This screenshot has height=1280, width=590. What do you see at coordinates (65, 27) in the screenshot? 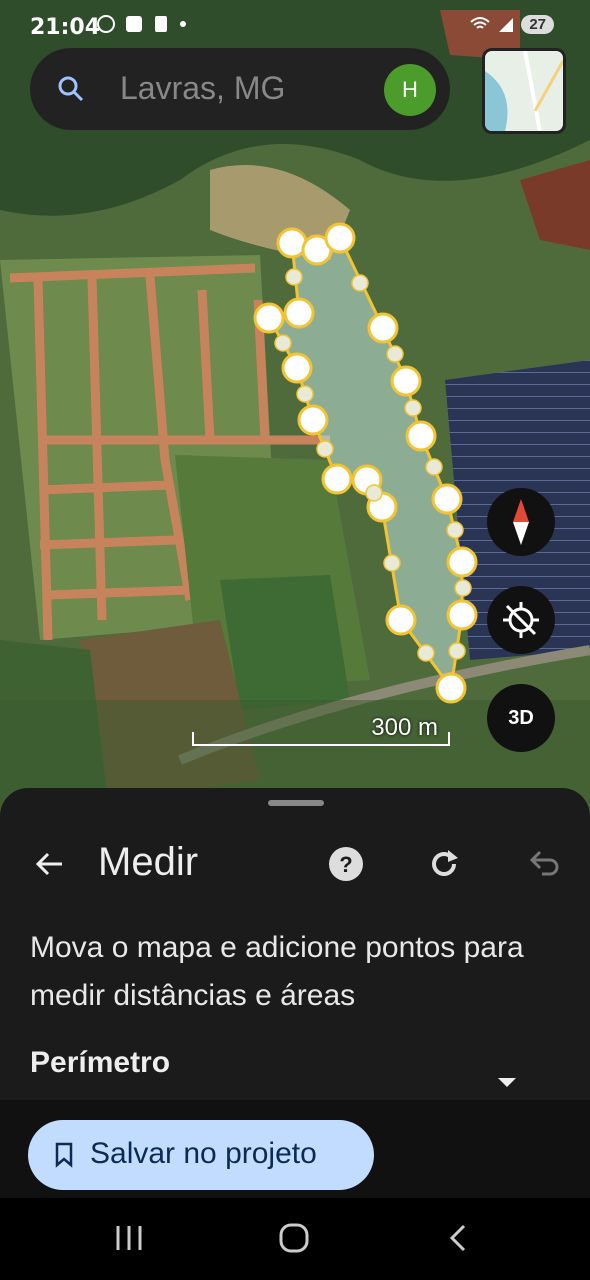
I see `status-time: 21:04` at bounding box center [65, 27].